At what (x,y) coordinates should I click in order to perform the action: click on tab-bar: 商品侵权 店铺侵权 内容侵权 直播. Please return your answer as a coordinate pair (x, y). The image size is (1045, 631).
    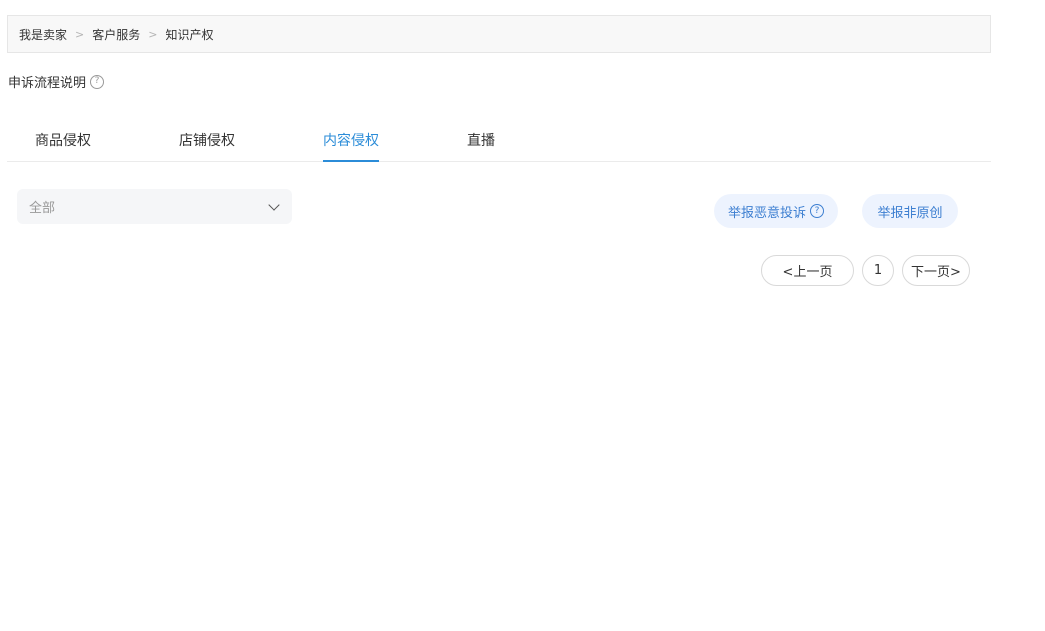
    Looking at the image, I should click on (499, 140).